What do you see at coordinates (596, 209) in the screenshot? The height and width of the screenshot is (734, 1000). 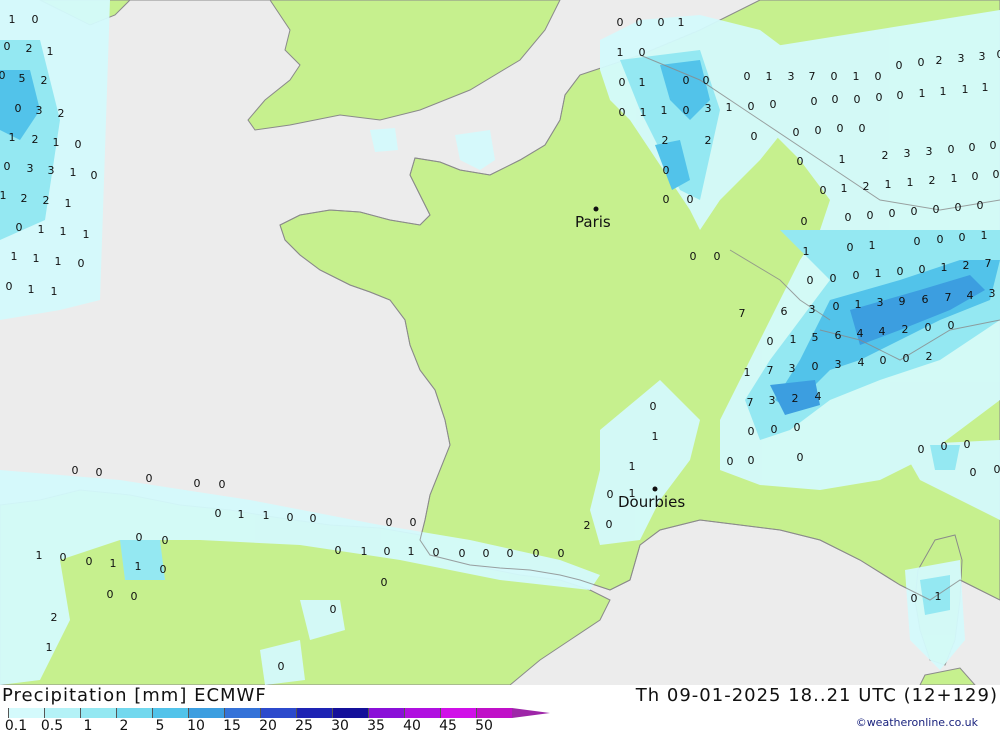 I see `city-marker-paris` at bounding box center [596, 209].